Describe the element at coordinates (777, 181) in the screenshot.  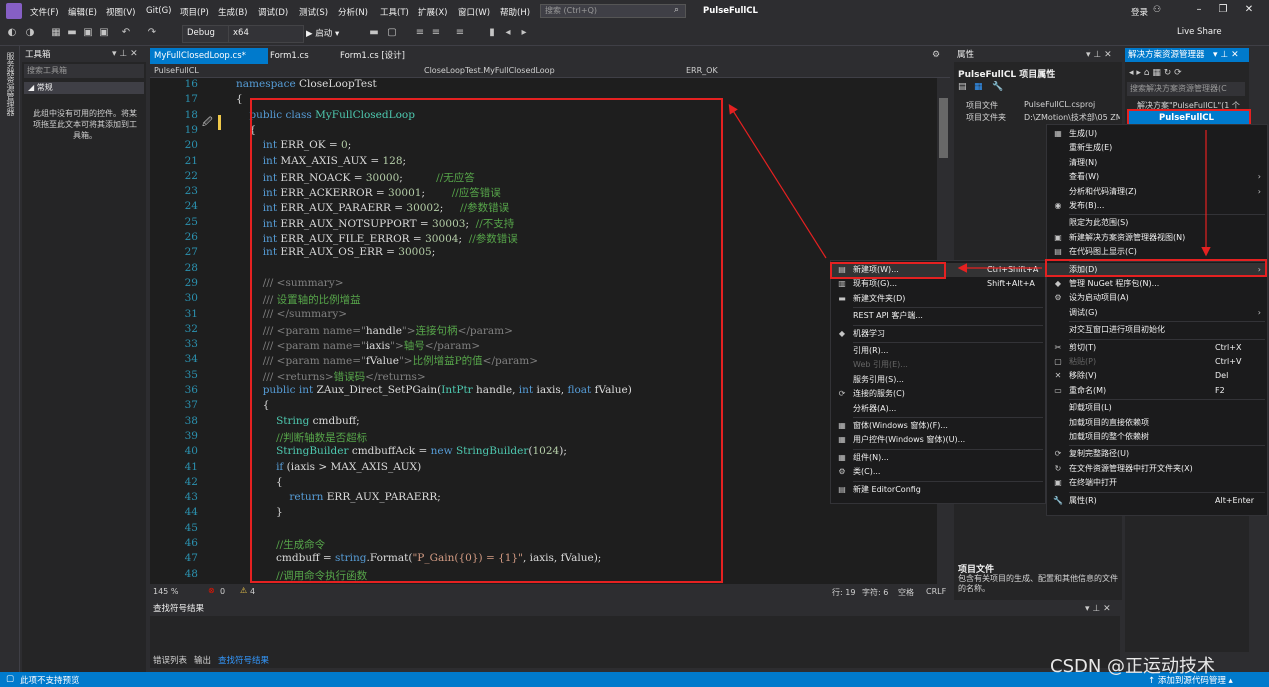
I see `arrow-to-class` at that location.